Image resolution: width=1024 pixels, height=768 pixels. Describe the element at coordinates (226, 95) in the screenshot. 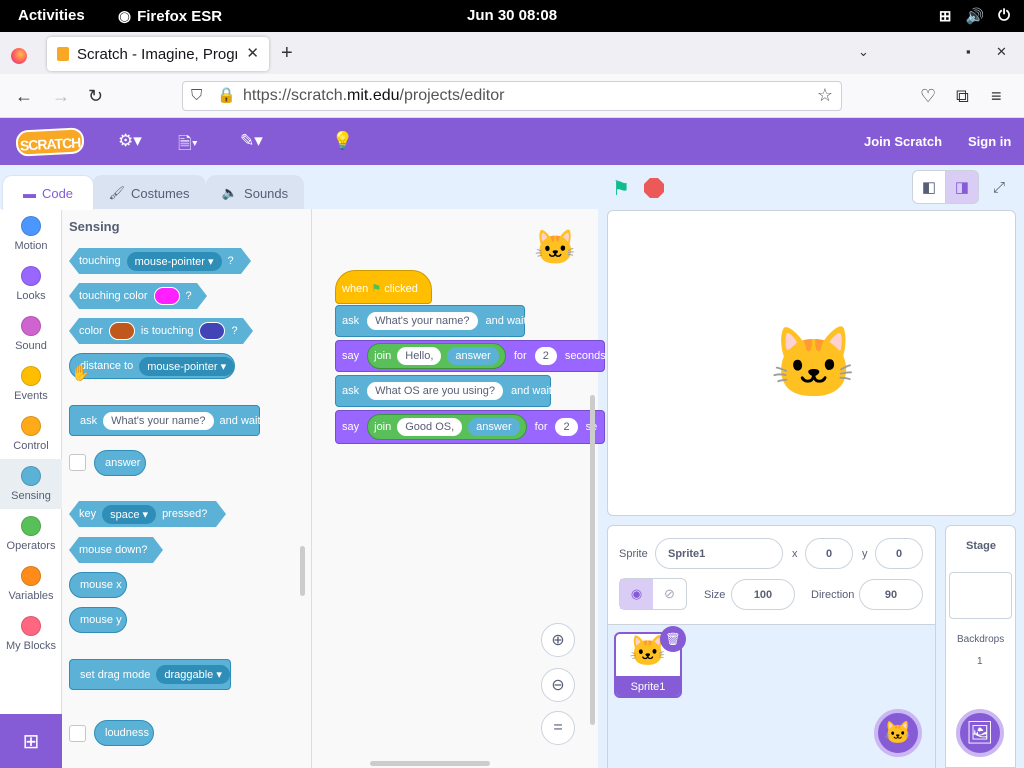

I see `lock-icon: 🔒` at that location.